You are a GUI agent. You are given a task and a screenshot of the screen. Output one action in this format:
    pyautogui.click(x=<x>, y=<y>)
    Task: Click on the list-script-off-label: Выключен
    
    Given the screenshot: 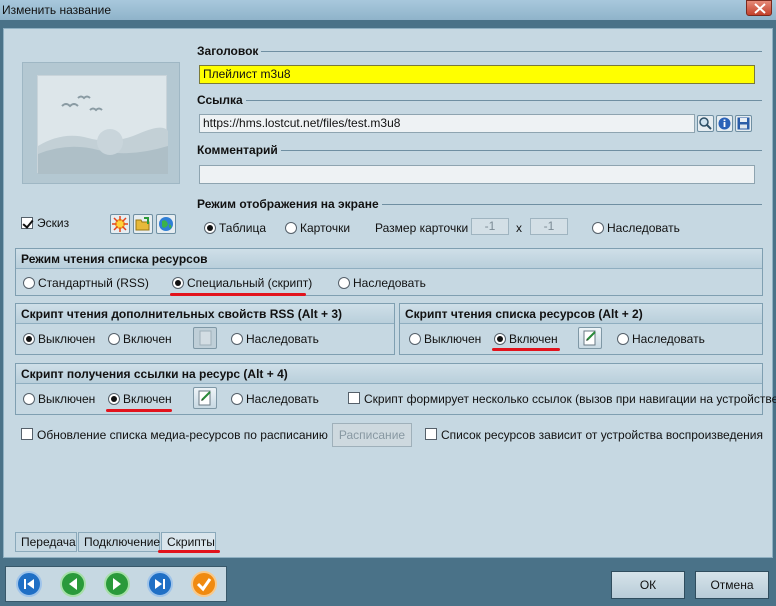 What is the action you would take?
    pyautogui.click(x=453, y=339)
    